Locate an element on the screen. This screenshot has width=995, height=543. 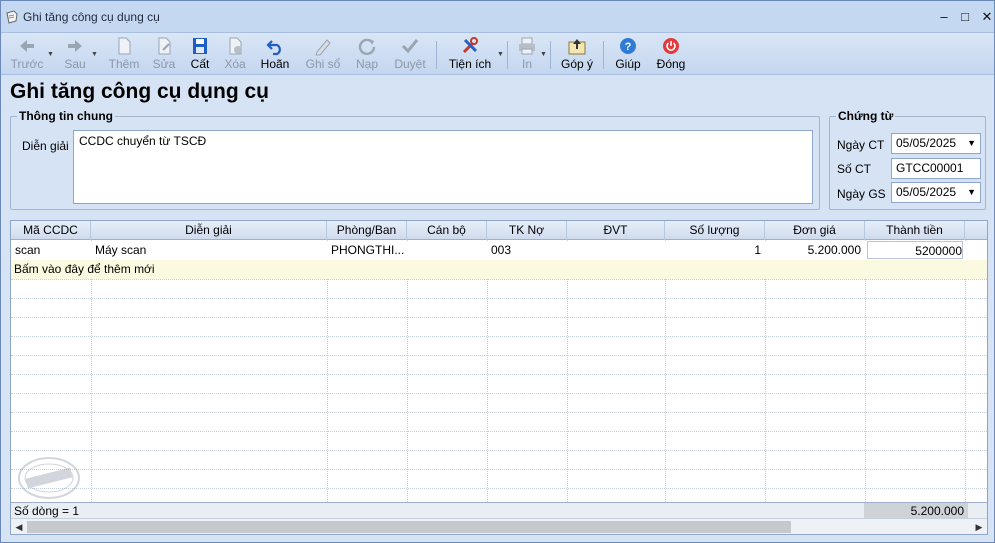
add-button: Thêm is located at coordinates (124, 54).